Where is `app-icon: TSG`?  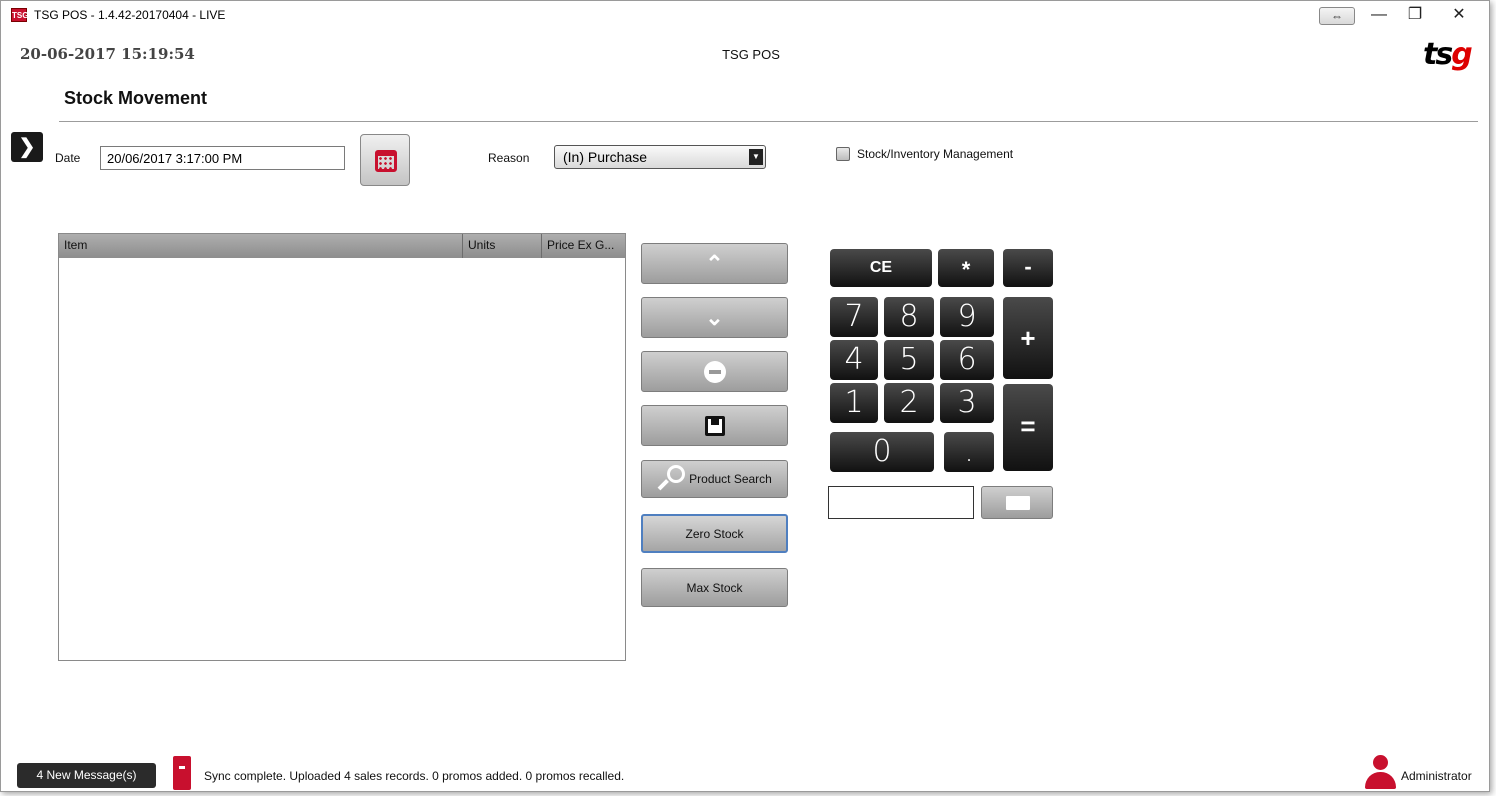
app-icon: TSG is located at coordinates (19, 15).